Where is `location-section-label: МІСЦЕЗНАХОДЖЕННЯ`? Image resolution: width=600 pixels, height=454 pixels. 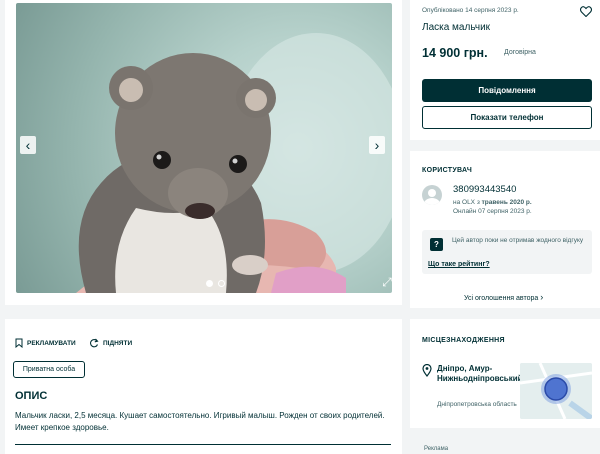 location-section-label: МІСЦЕЗНАХОДЖЕННЯ is located at coordinates (463, 340).